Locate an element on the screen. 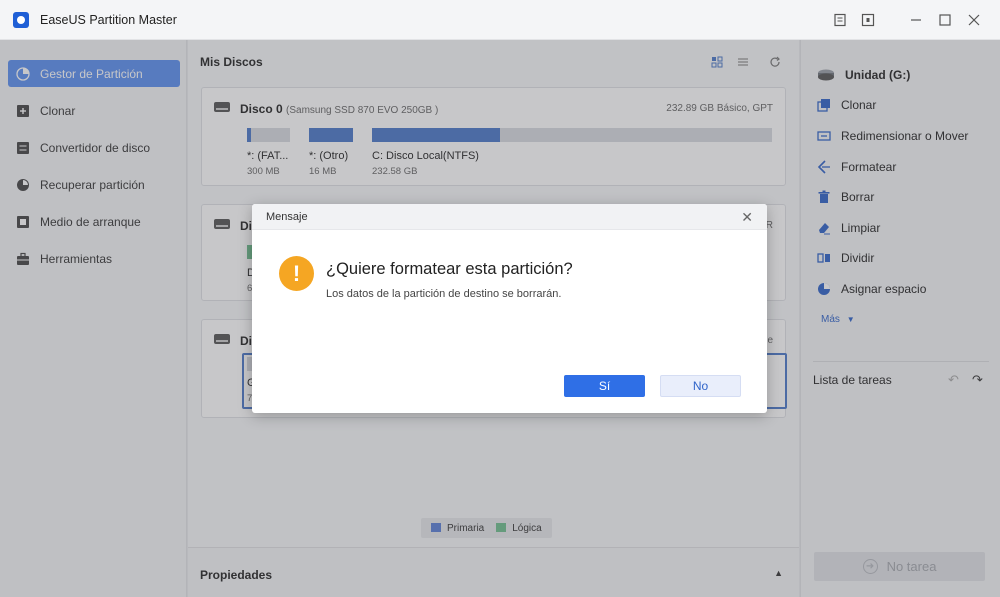  warning-icon: ! is located at coordinates (296, 273).